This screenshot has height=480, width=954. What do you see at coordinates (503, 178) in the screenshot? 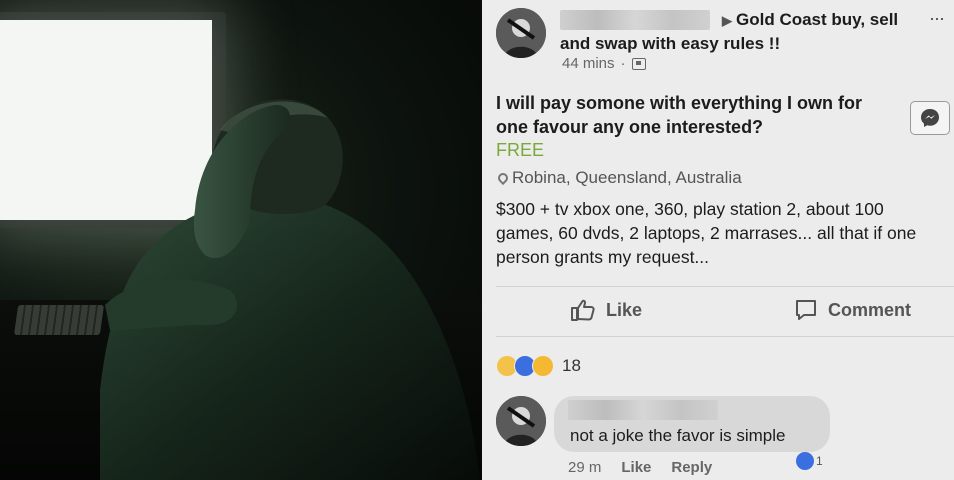
I see `location-pin-icon` at bounding box center [503, 178].